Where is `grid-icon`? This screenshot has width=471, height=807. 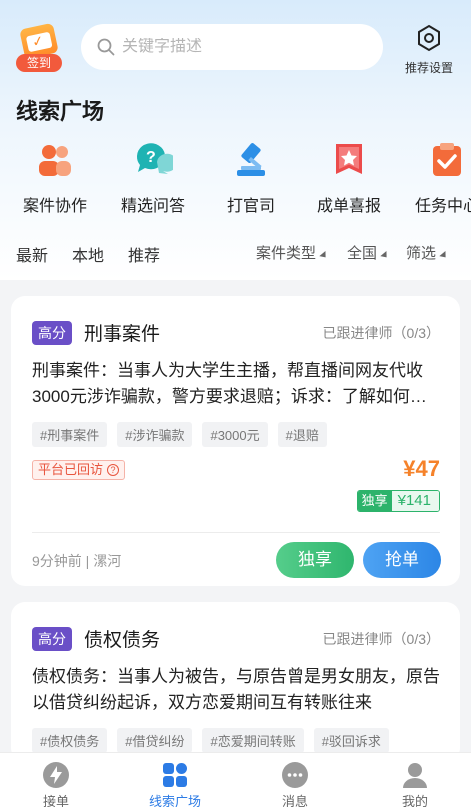
grid-icon is located at coordinates (175, 775).